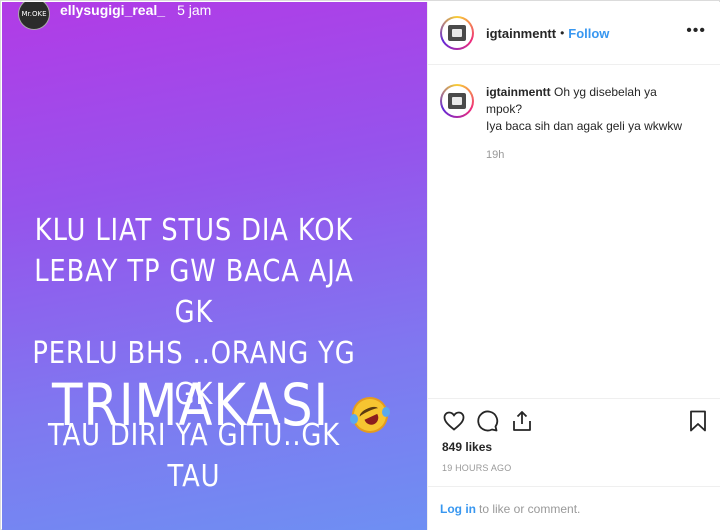  What do you see at coordinates (522, 421) in the screenshot?
I see `share-icon` at bounding box center [522, 421].